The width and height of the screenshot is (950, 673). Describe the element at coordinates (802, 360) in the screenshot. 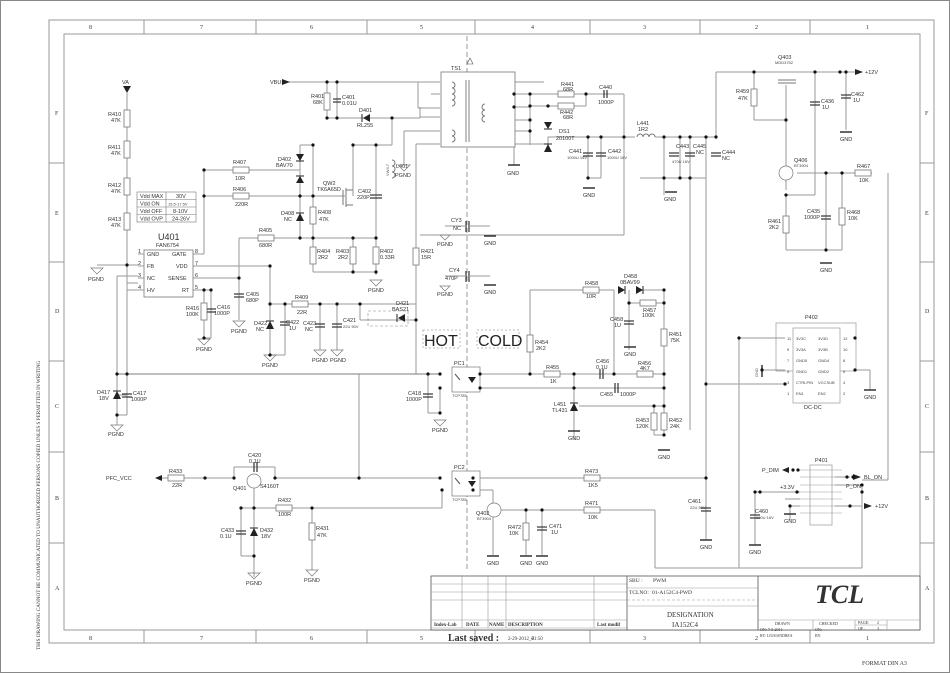

I see `svg-text: GND5` at that location.